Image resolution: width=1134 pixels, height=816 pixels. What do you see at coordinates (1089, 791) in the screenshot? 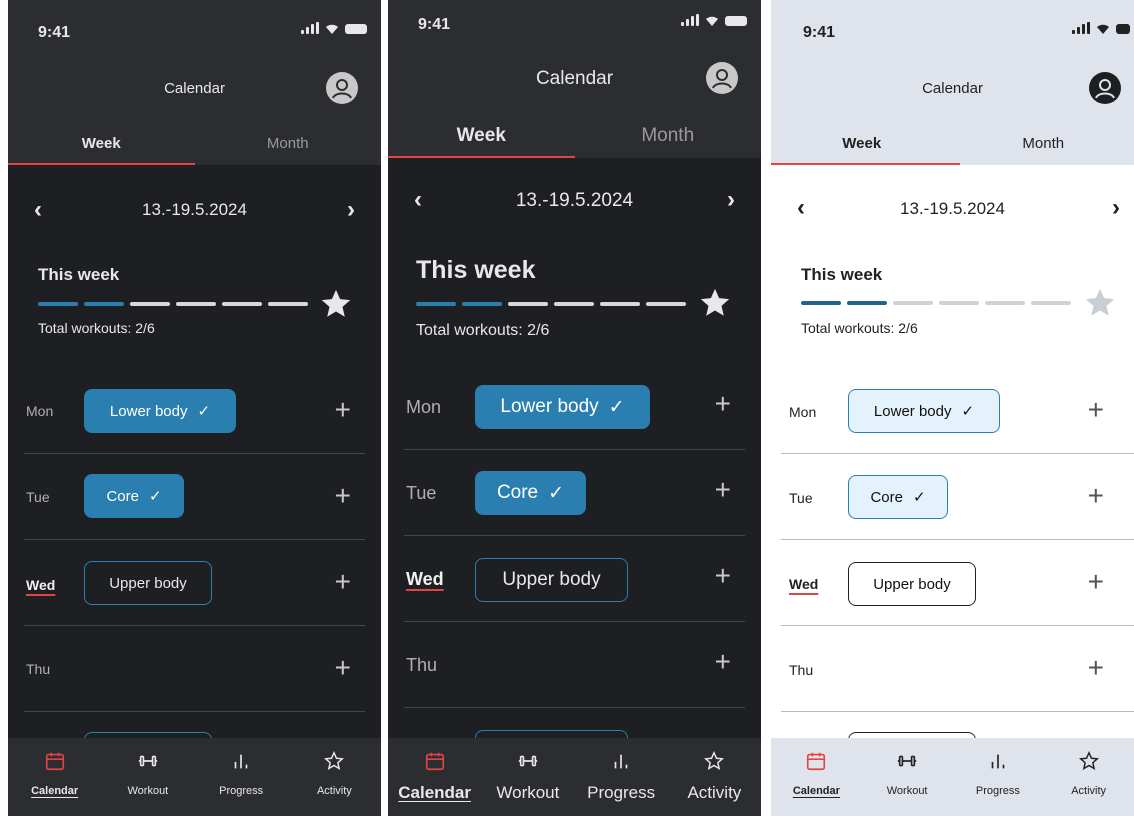
I see `nav-label: Activity` at bounding box center [1089, 791].